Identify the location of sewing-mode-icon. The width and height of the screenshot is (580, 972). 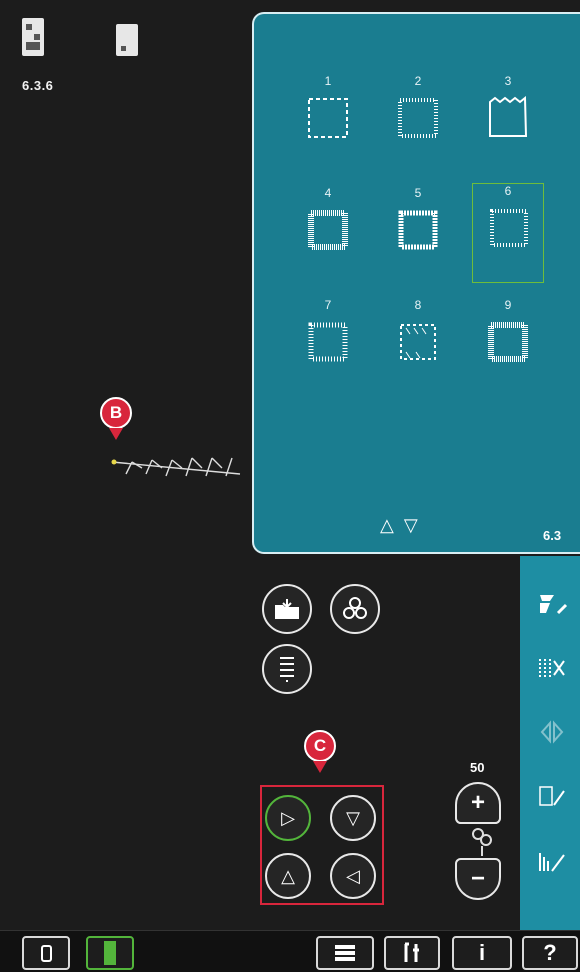
(110, 953).